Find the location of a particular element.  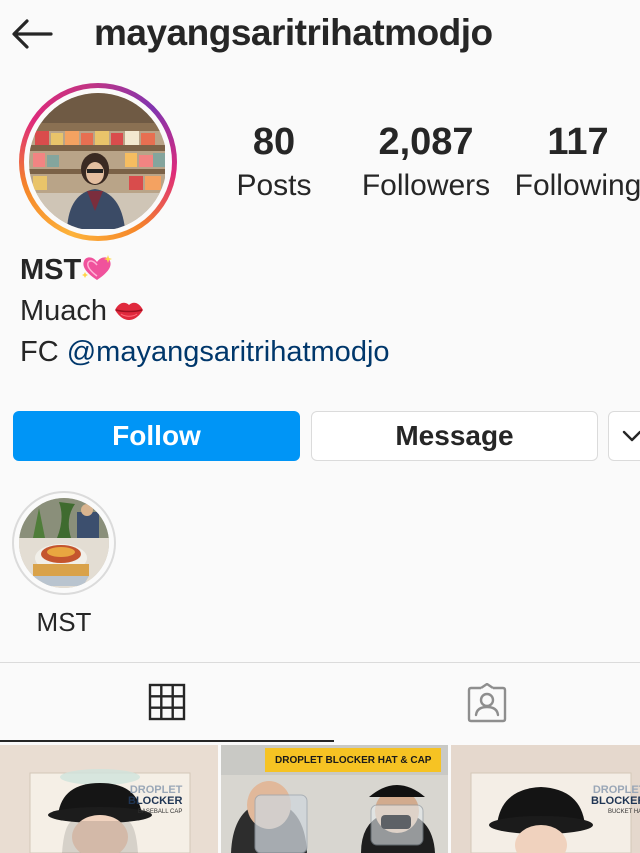

tagged-person-icon is located at coordinates (487, 702).